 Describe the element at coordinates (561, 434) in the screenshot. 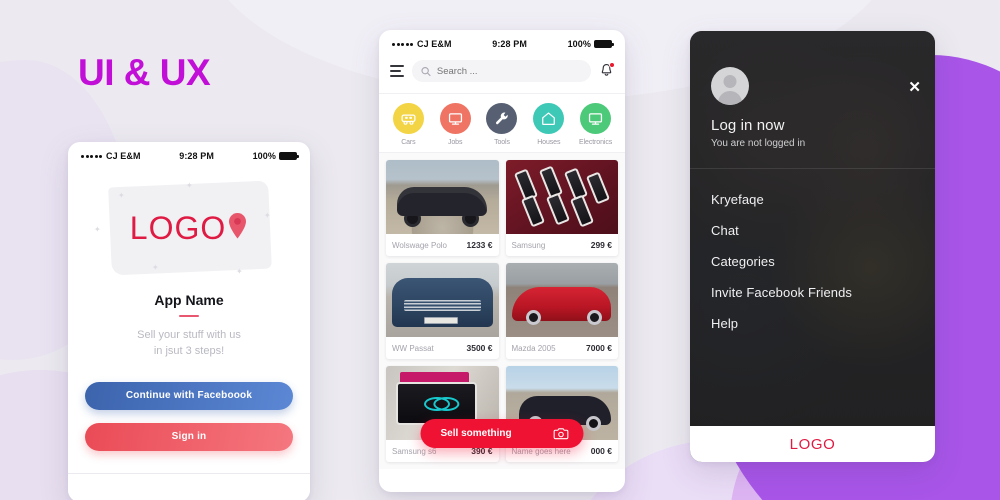

I see `camera-icon` at that location.